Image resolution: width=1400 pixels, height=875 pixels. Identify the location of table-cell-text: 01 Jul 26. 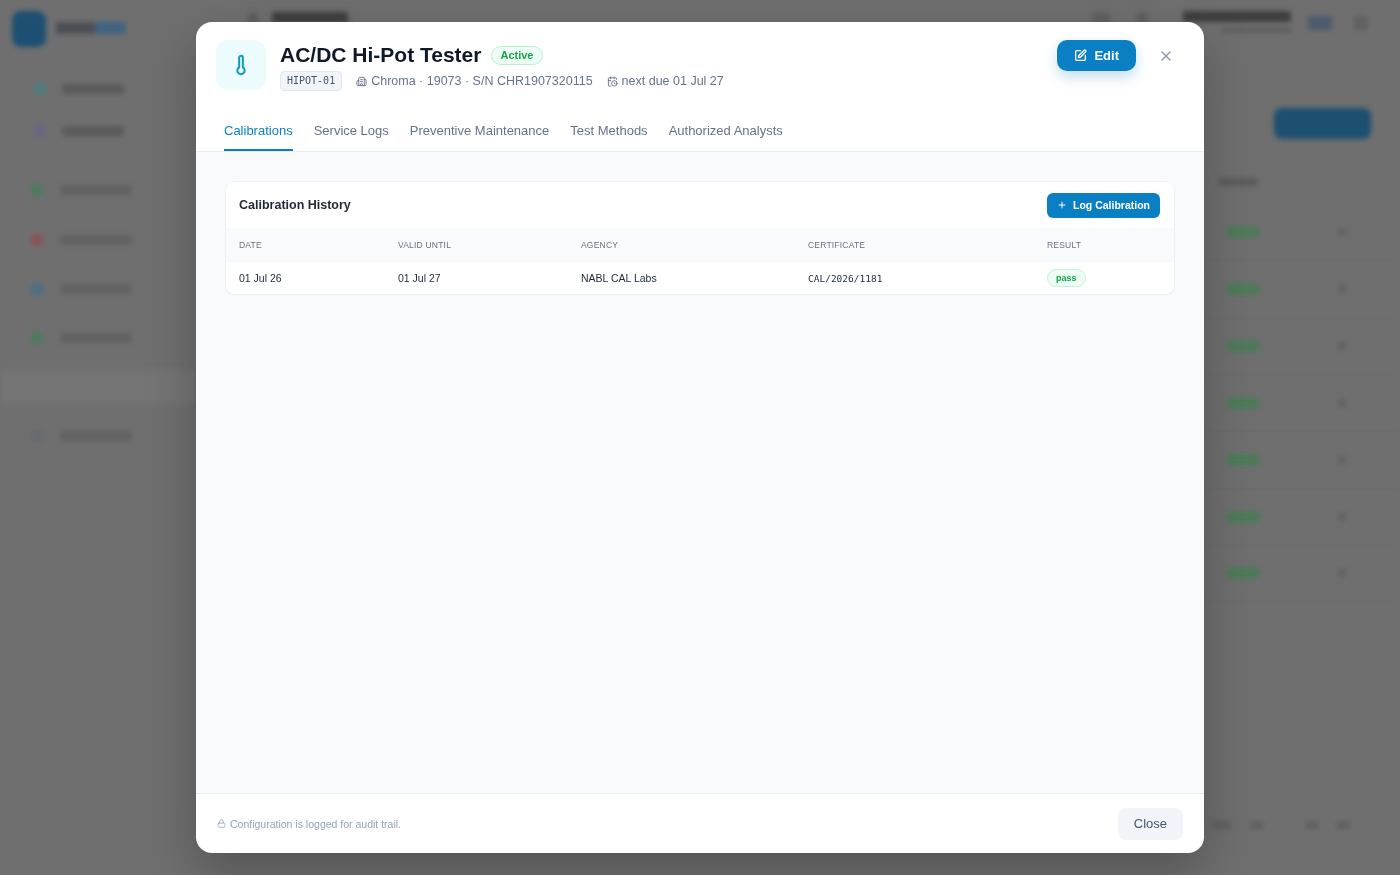
(261, 278).